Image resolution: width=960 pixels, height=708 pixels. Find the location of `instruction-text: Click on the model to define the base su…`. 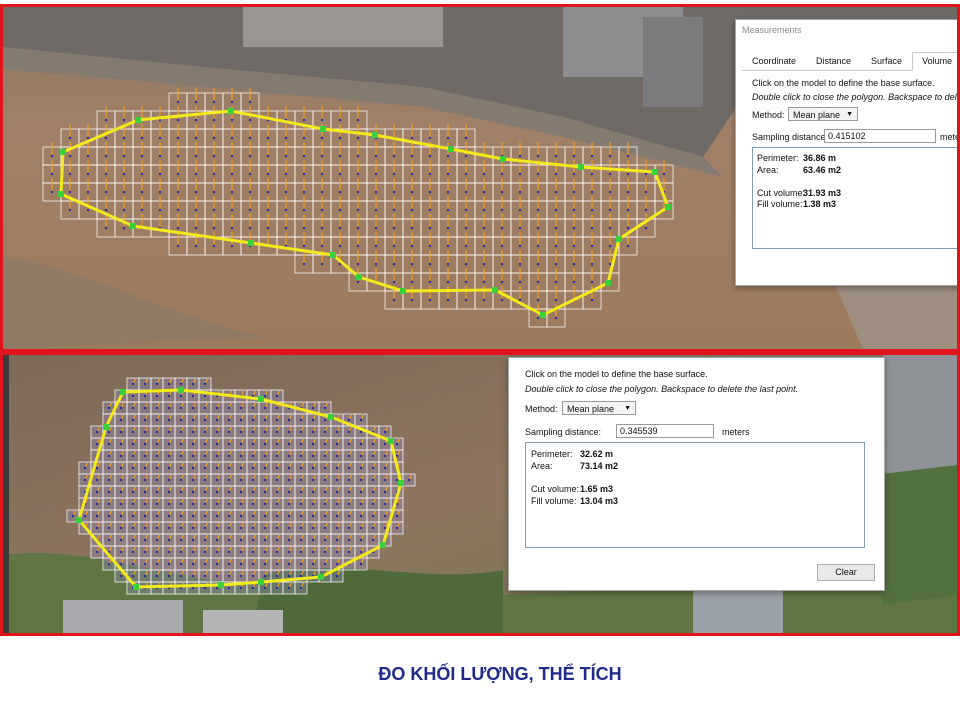

instruction-text: Click on the model to define the base su… is located at coordinates (843, 83).